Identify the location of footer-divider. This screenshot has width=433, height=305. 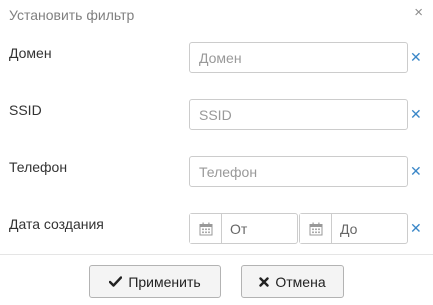
(216, 254).